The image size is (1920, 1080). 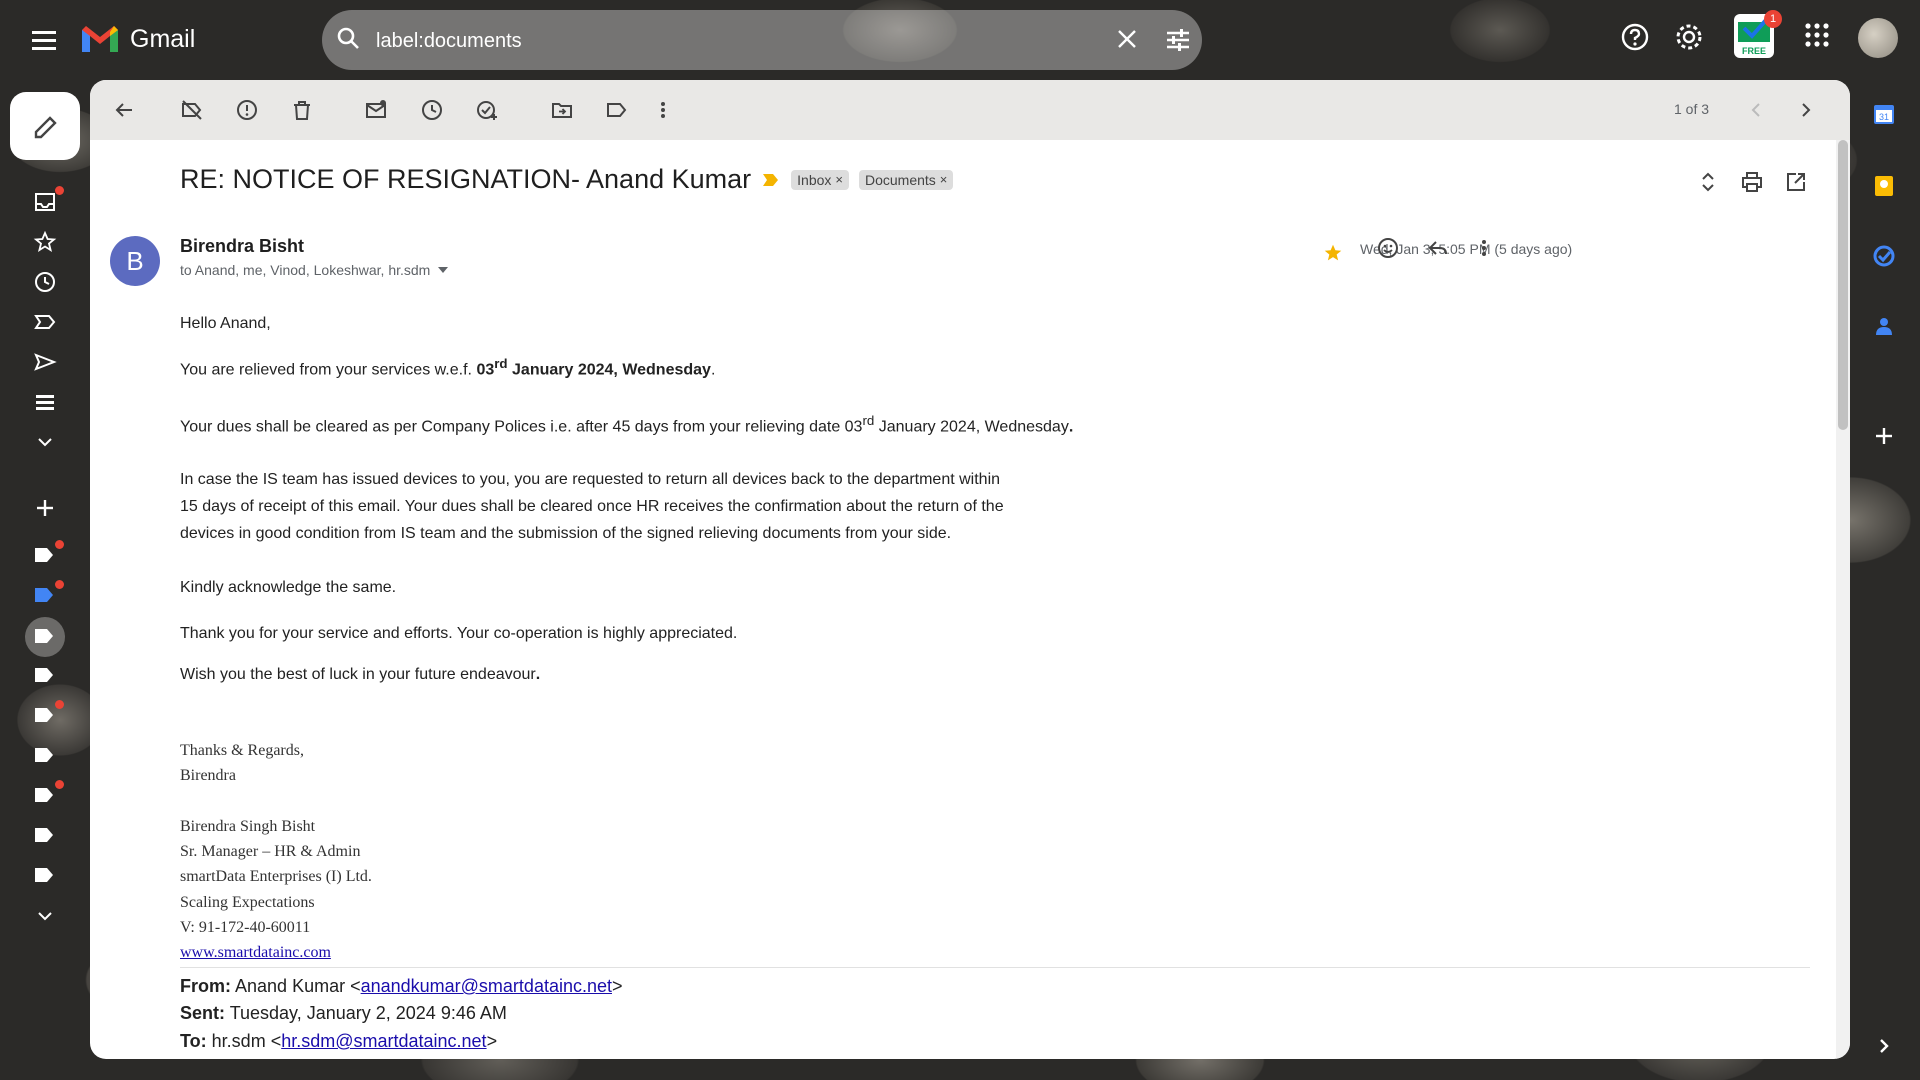 What do you see at coordinates (1635, 37) in the screenshot?
I see `help-icon` at bounding box center [1635, 37].